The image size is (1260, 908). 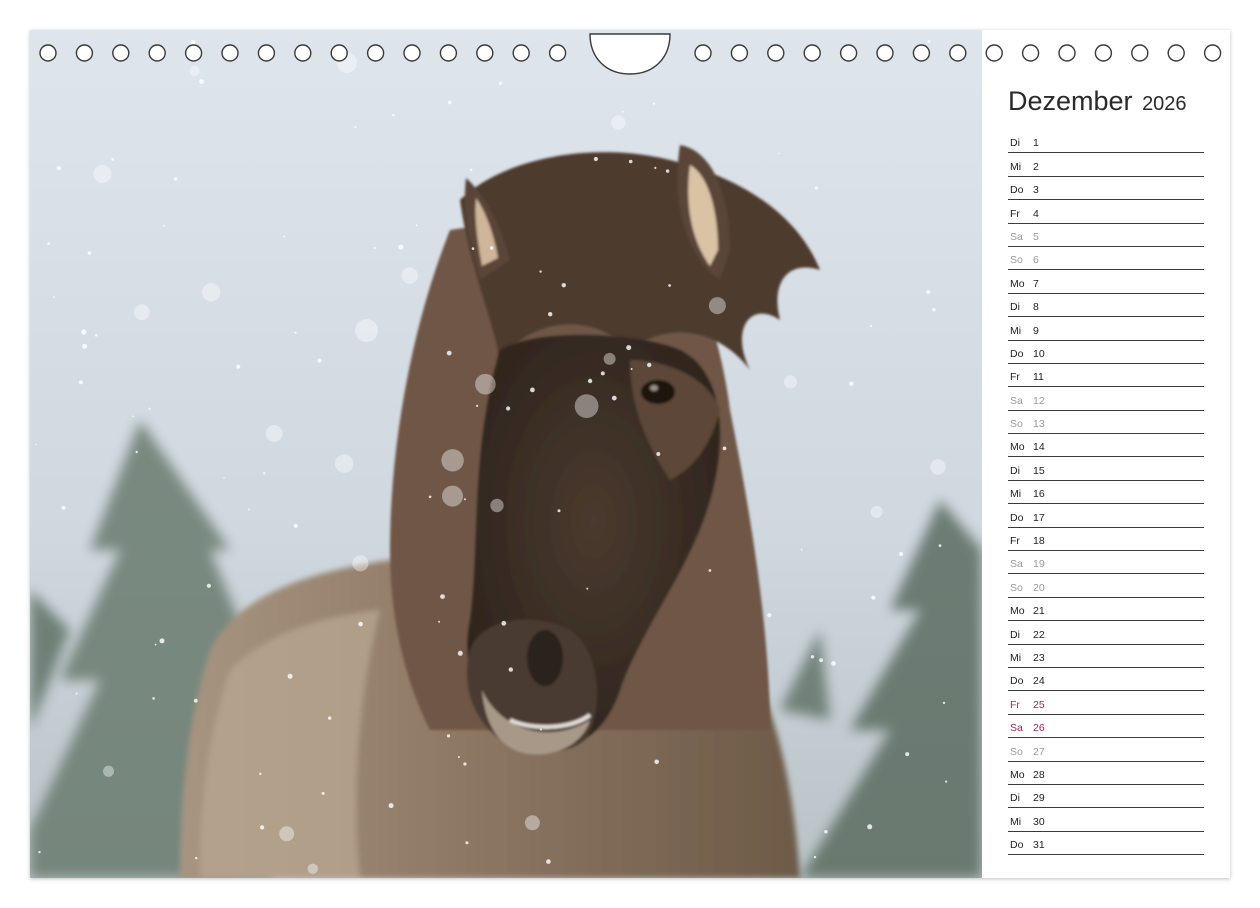 What do you see at coordinates (1039, 821) in the screenshot?
I see `day-number: 30` at bounding box center [1039, 821].